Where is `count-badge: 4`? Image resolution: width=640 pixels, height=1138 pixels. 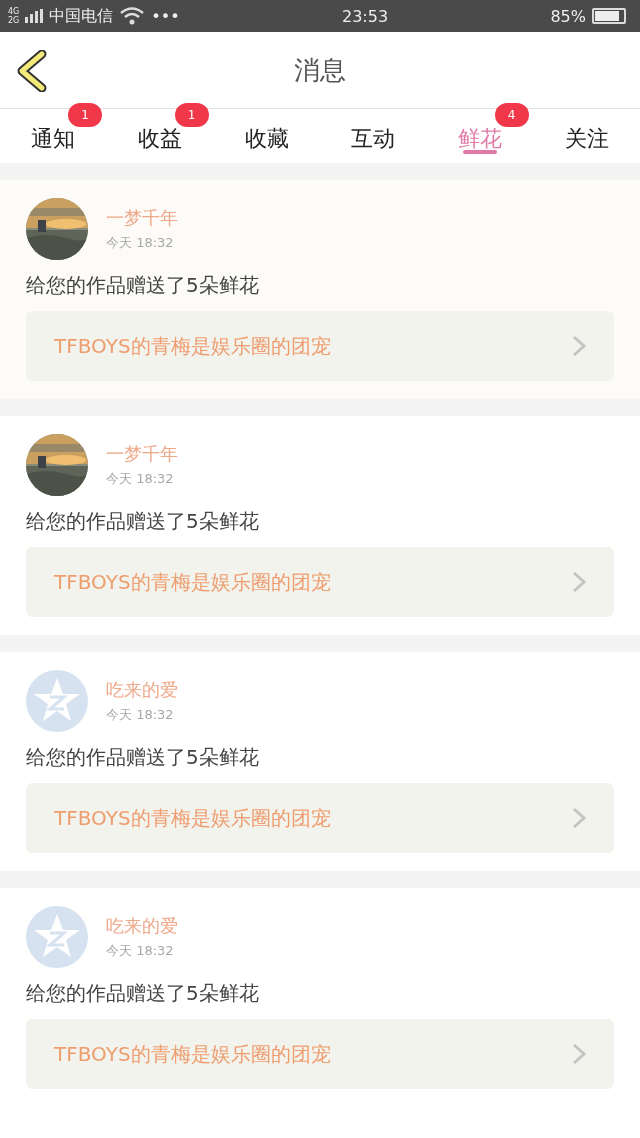 count-badge: 4 is located at coordinates (511, 115).